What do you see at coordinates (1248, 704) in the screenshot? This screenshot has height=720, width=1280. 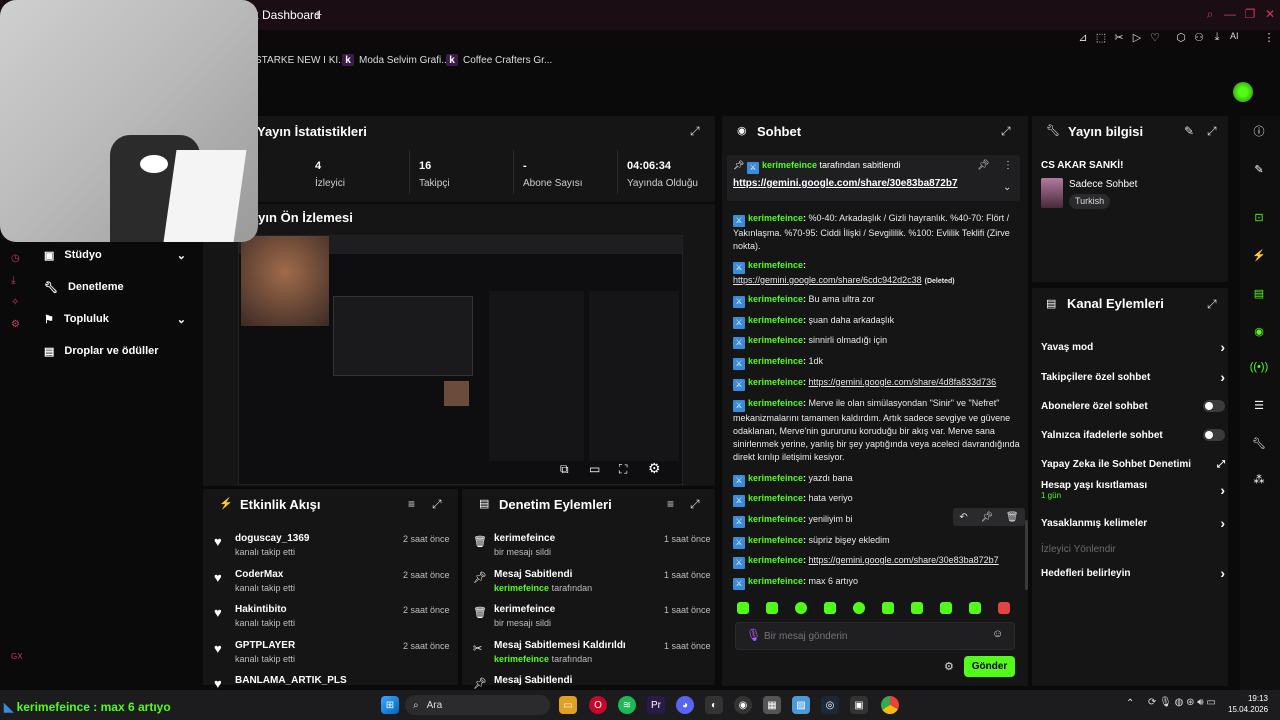 I see `clock: 19:13 15.04.2026` at bounding box center [1248, 704].